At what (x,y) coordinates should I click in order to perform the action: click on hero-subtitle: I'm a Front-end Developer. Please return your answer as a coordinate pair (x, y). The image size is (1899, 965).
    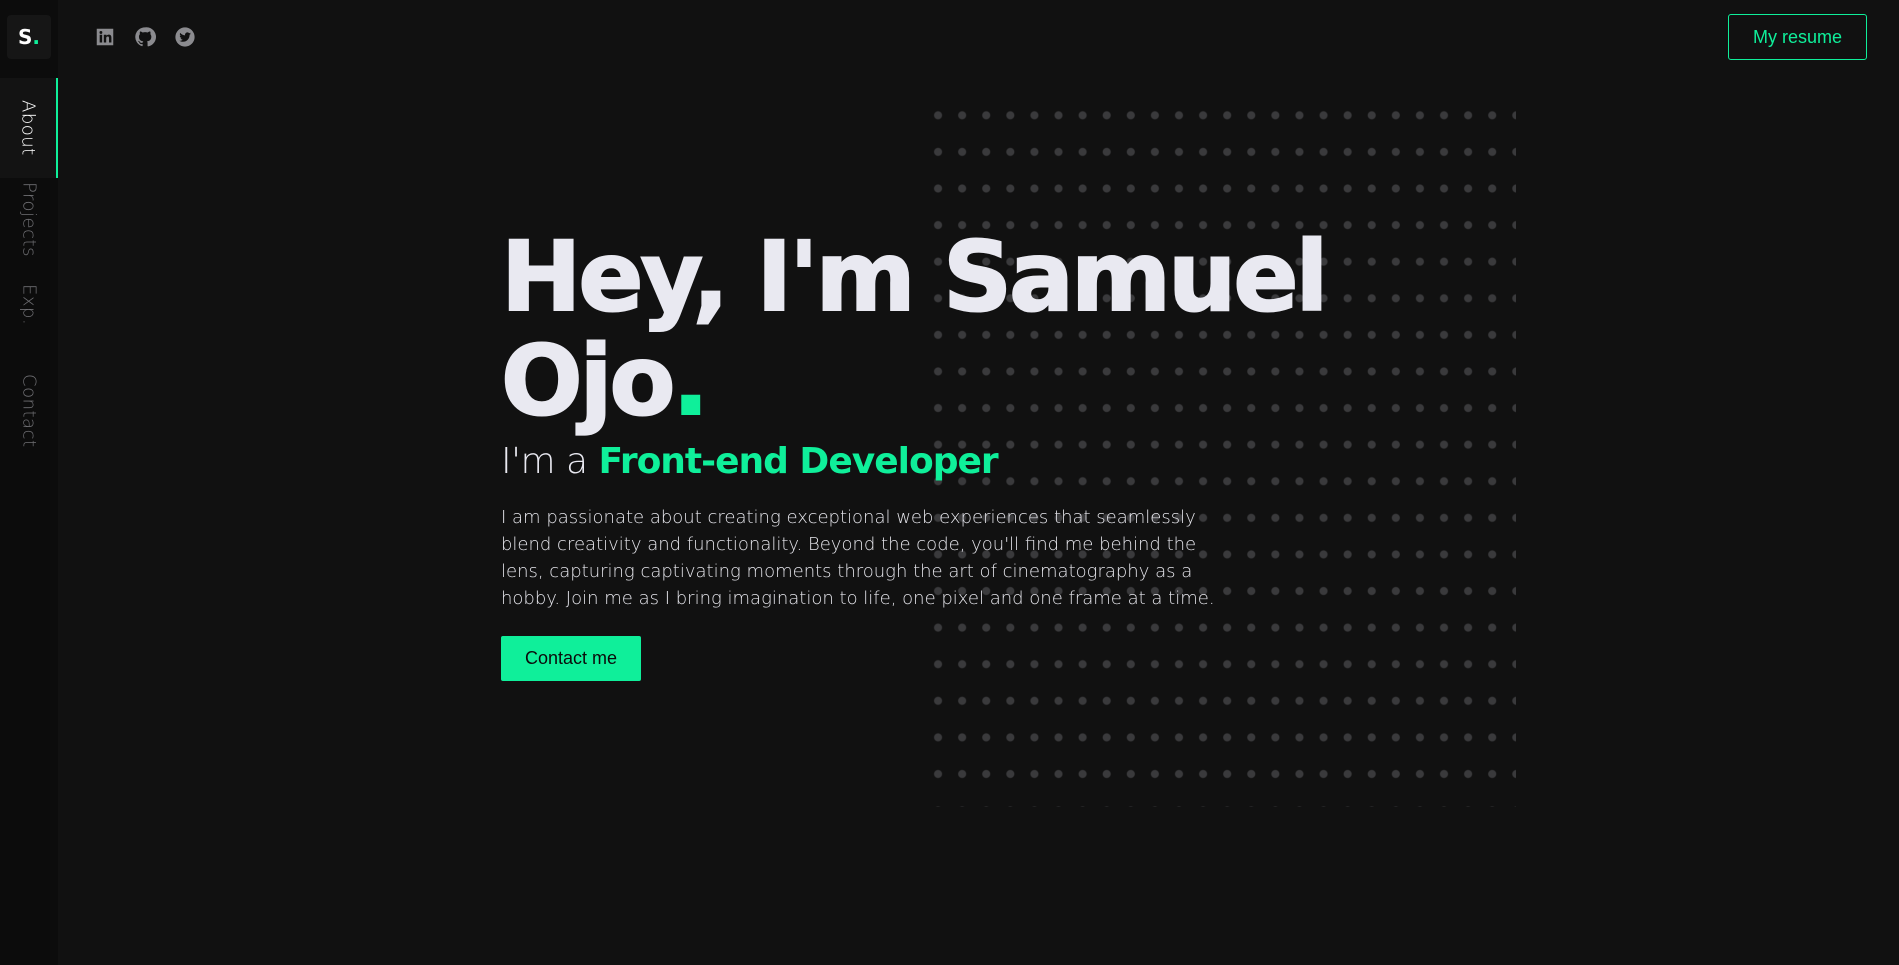
    Looking at the image, I should click on (951, 461).